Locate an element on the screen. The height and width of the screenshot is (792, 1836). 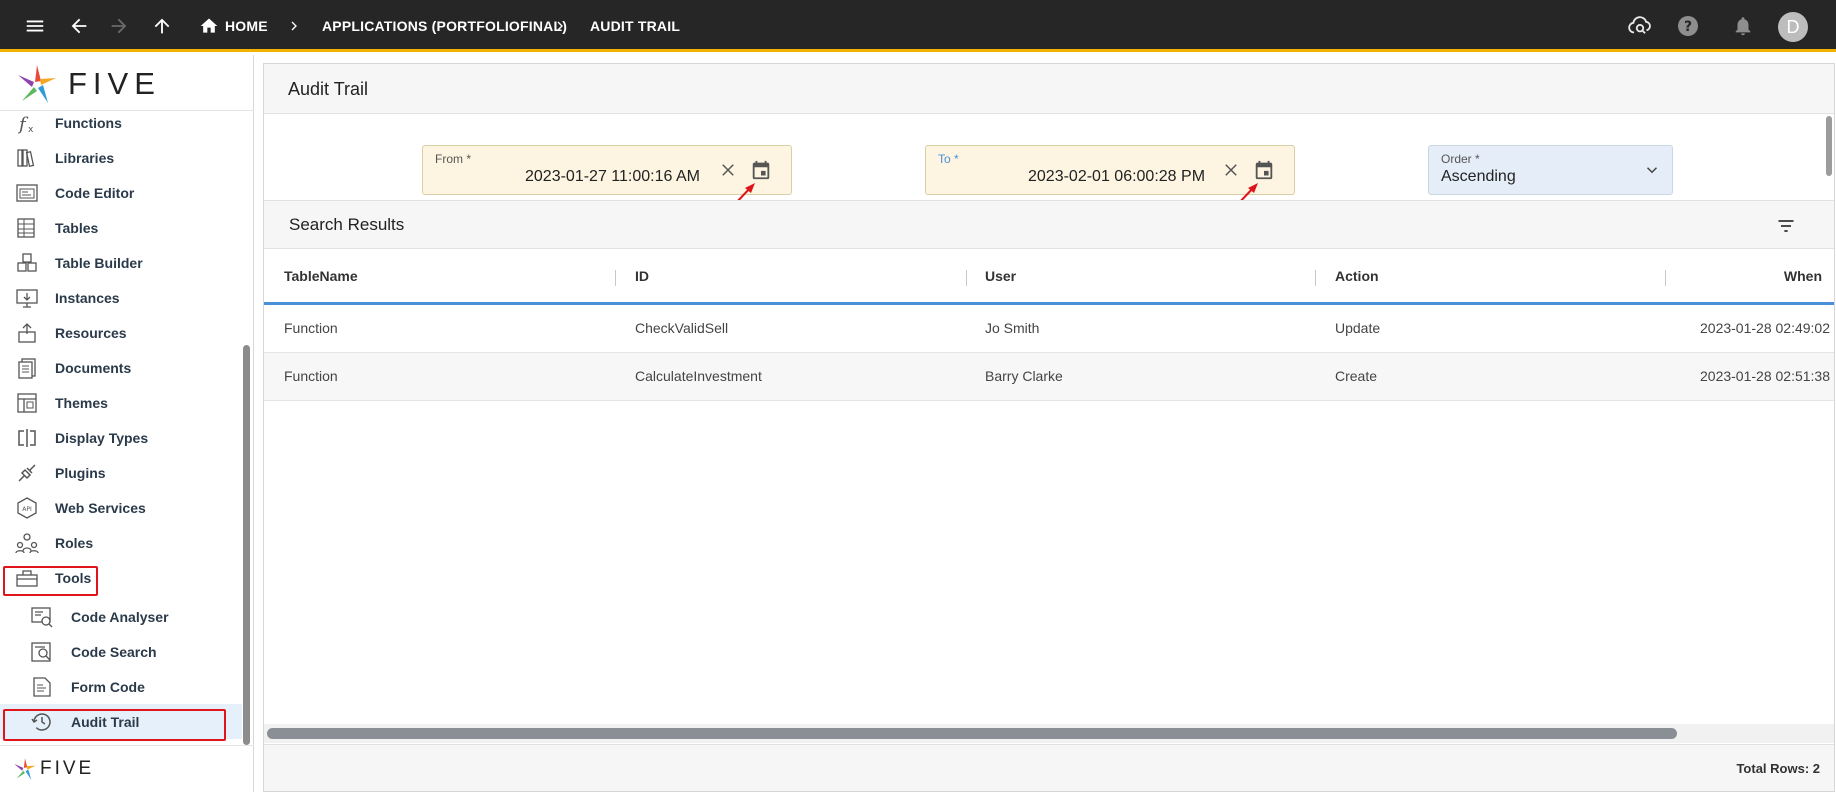
table-builder-icon is located at coordinates (27, 263).